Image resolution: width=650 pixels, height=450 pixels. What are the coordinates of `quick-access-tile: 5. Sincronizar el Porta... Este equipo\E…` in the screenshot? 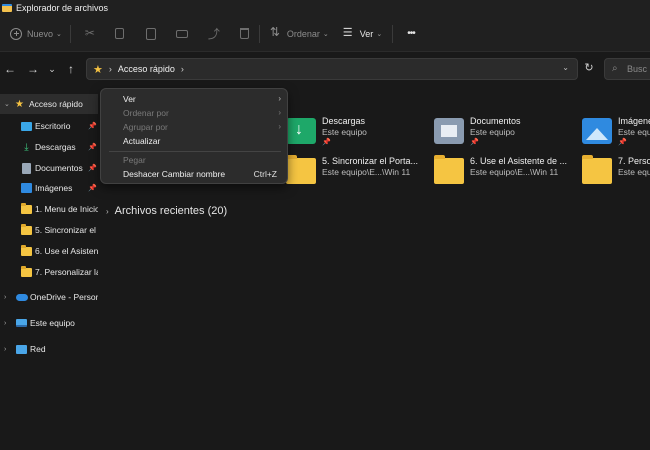 It's located at (352, 175).